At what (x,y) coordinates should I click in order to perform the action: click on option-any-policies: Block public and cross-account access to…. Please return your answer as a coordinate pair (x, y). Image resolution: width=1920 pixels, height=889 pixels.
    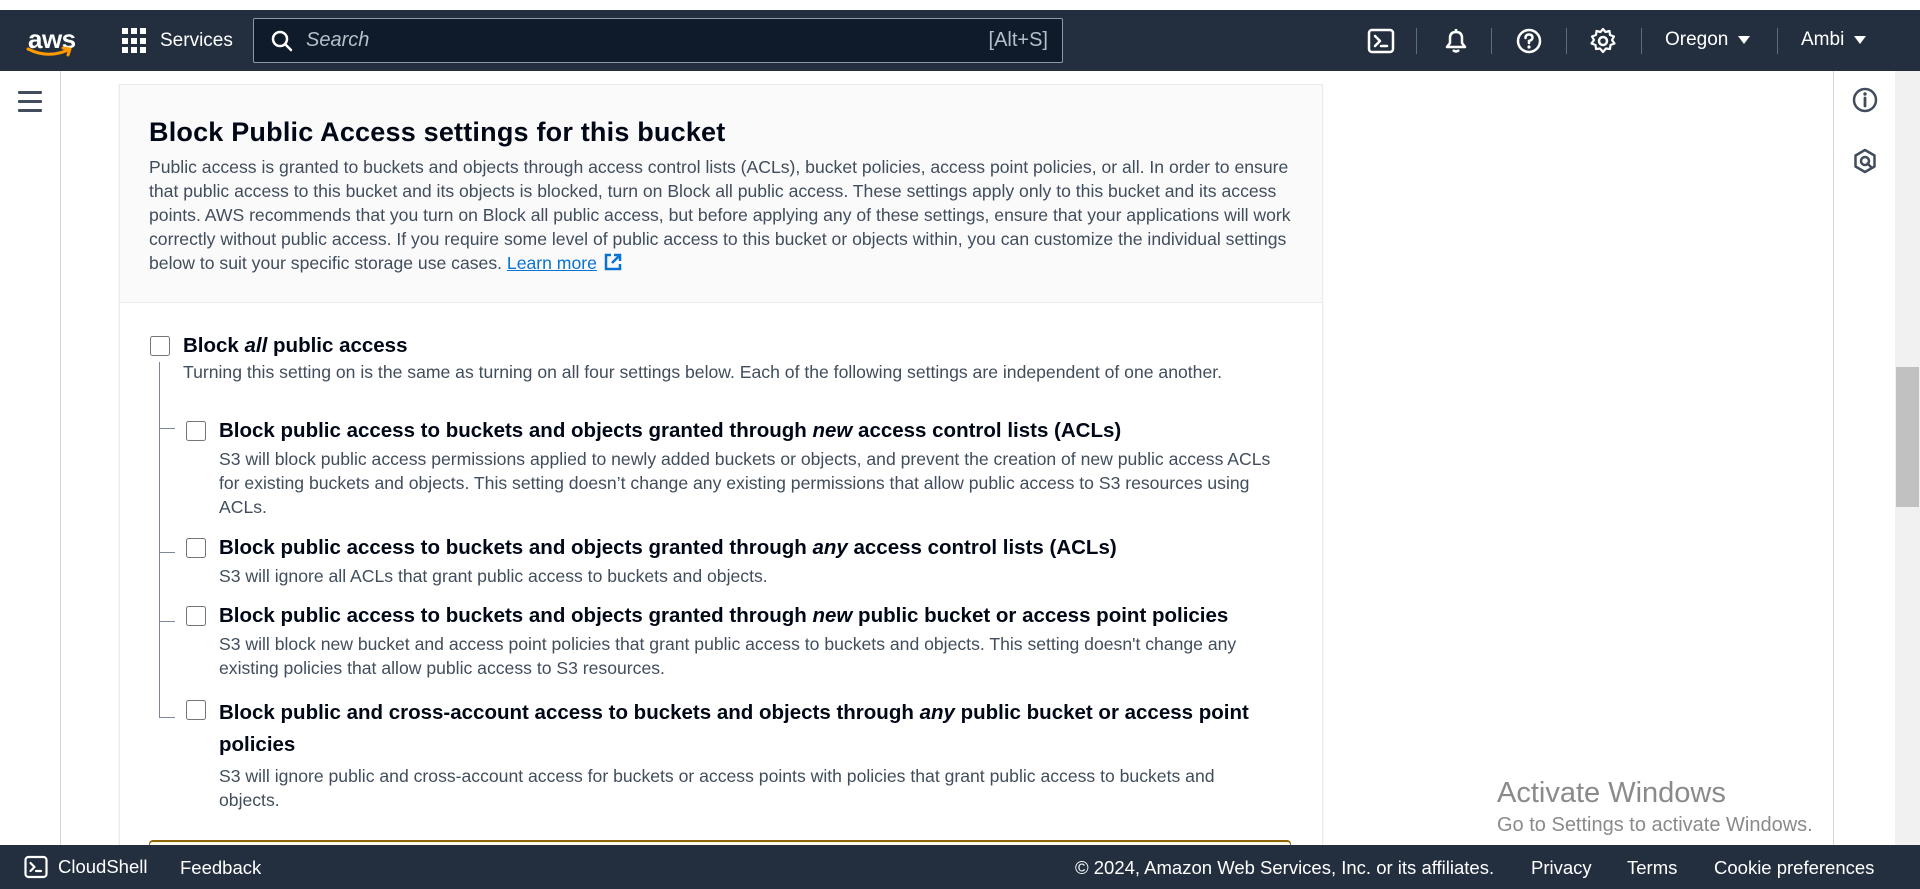
    Looking at the image, I should click on (766, 754).